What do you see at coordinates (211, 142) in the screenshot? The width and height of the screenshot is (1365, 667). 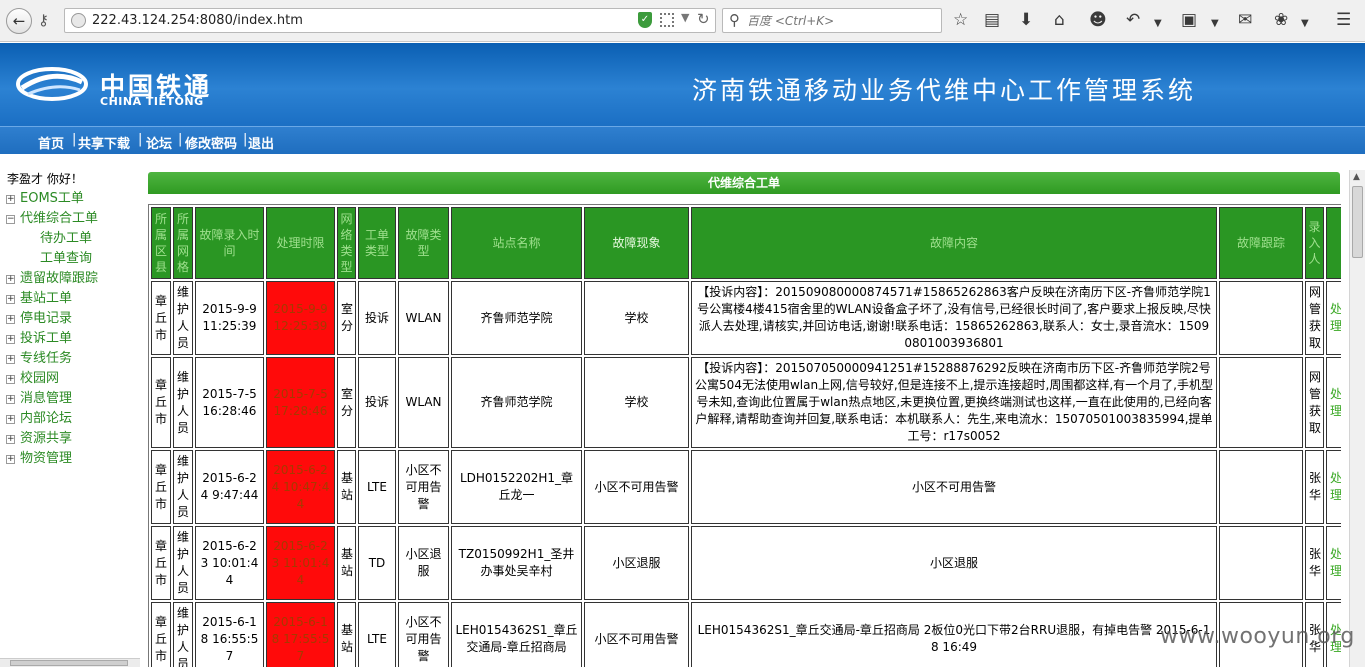 I see `menu-change-password: 修改密码` at bounding box center [211, 142].